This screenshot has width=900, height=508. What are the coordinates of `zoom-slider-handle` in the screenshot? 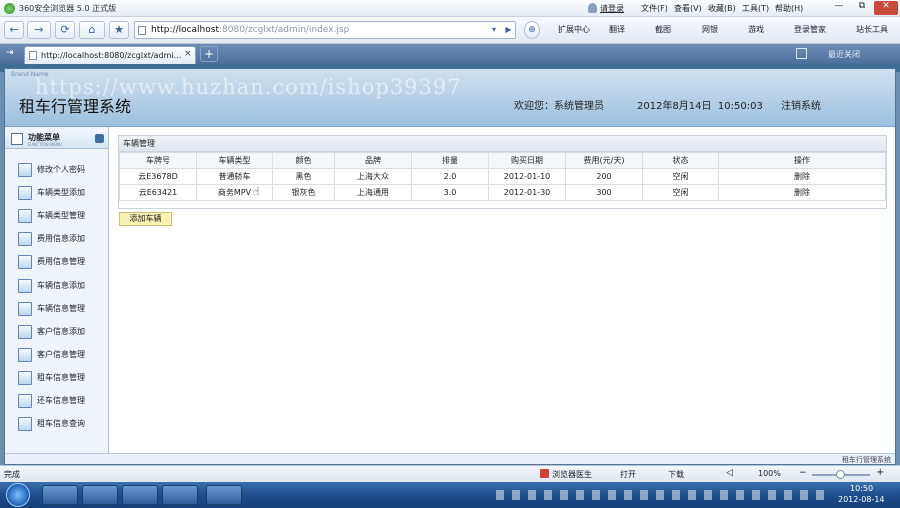 It's located at (840, 474).